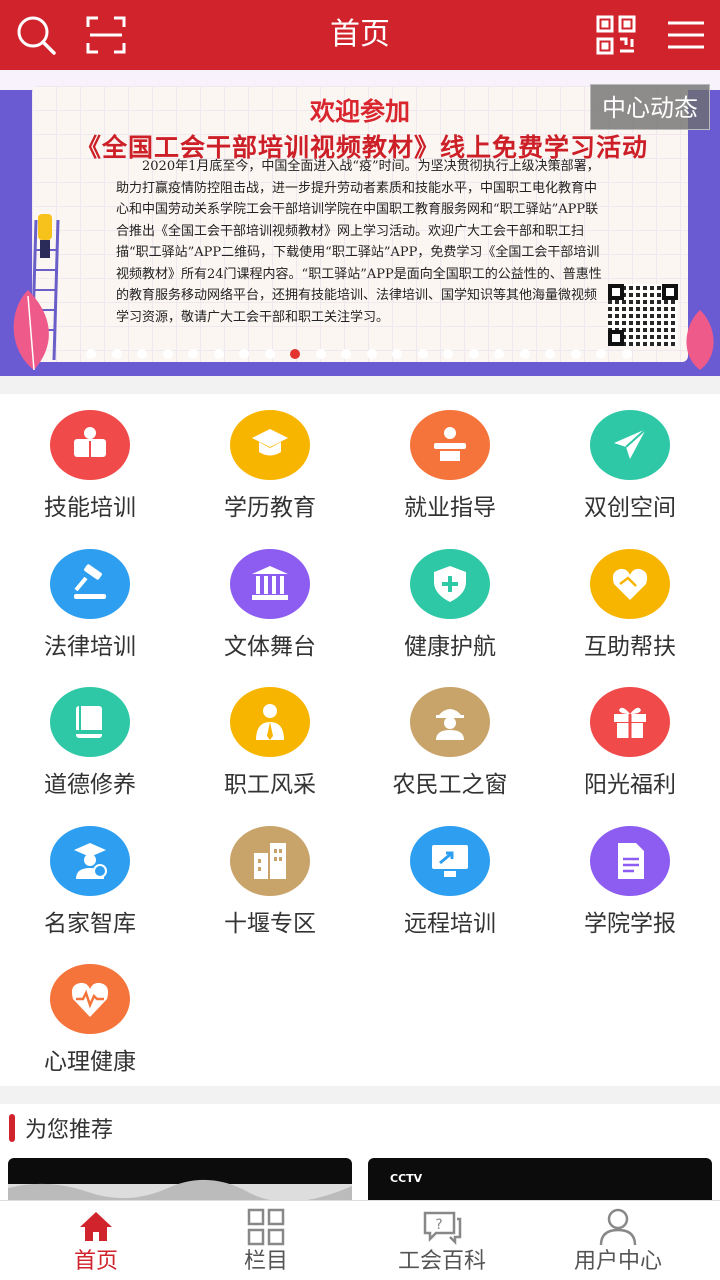 The width and height of the screenshot is (720, 1280). Describe the element at coordinates (96, 1240) in the screenshot. I see `tab-home: 首页` at that location.